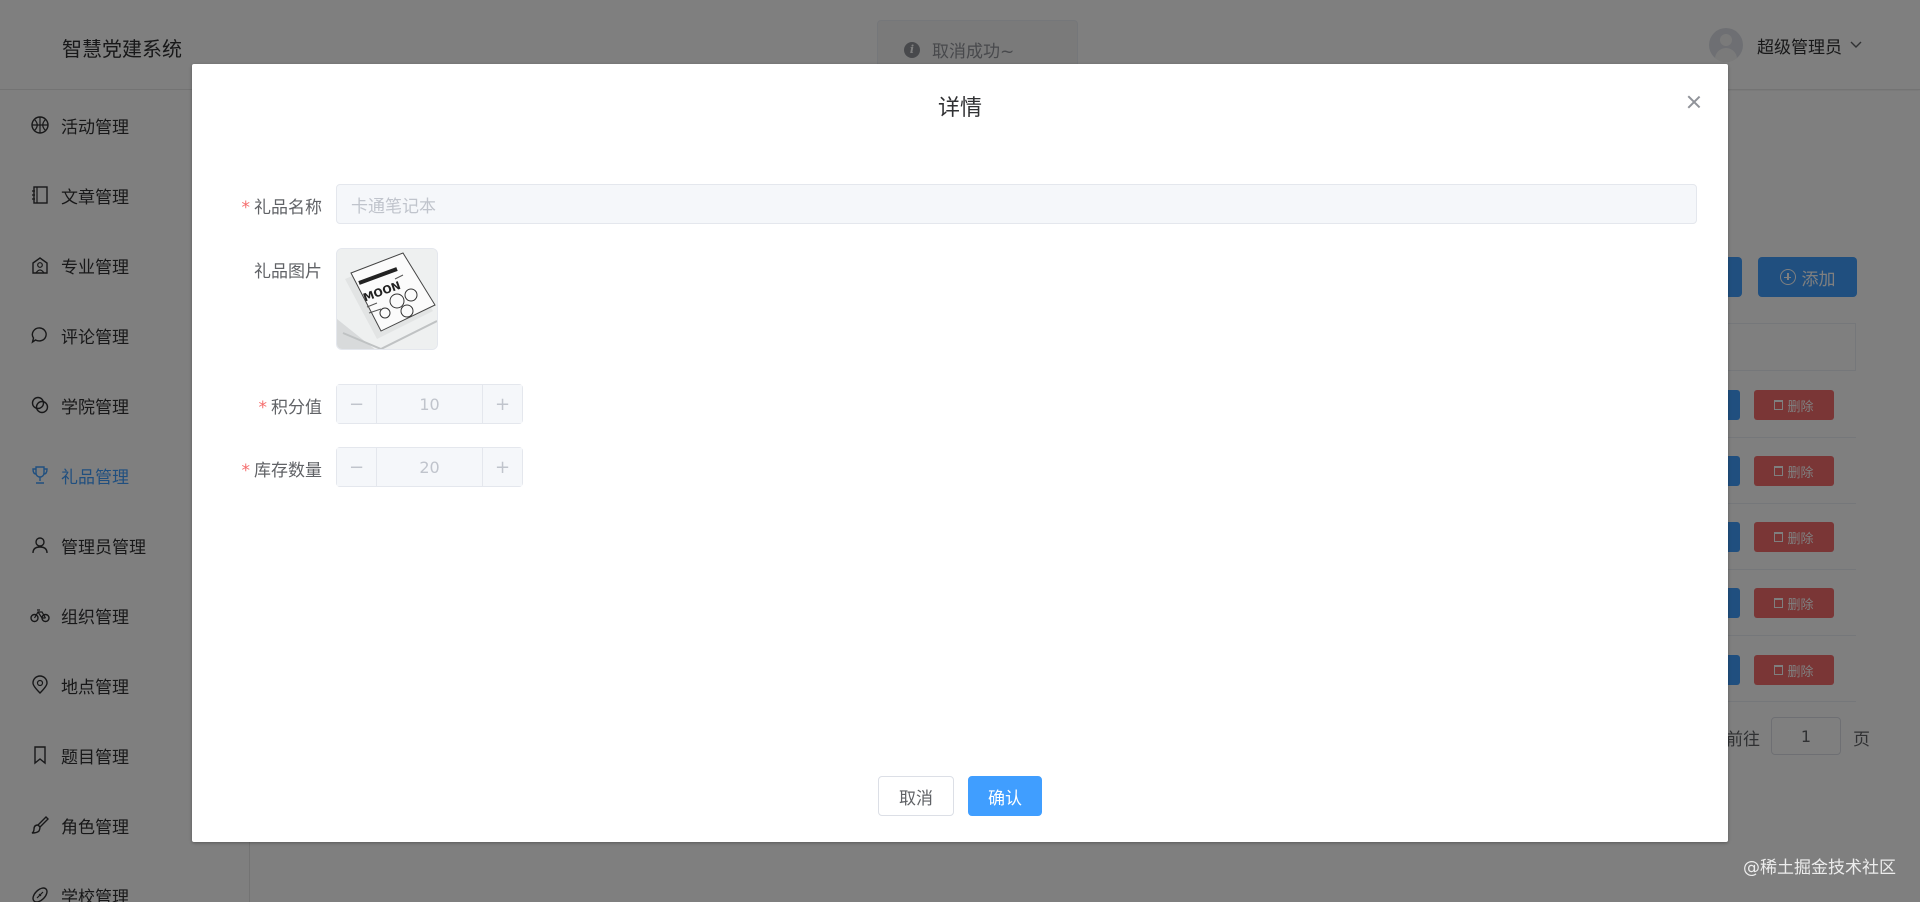 This screenshot has width=1920, height=902. I want to click on points-label-text: 积分值, so click(296, 408).